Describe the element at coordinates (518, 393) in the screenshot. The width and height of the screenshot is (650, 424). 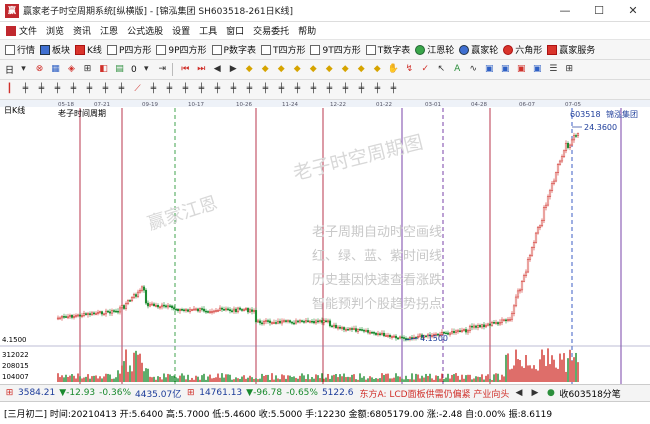
I see `scroll-left-icon: ◀` at that location.